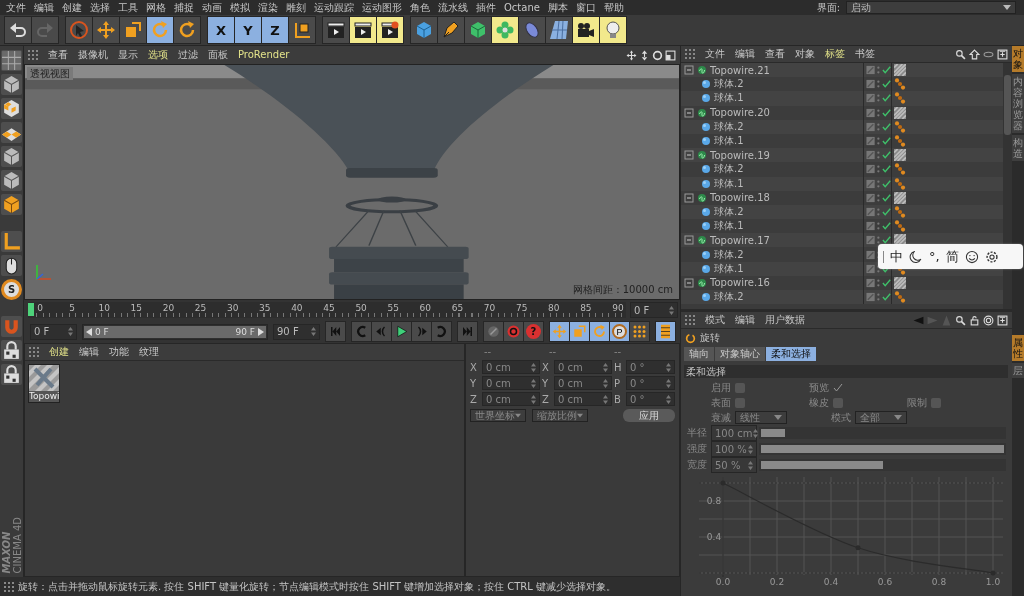  Describe the element at coordinates (740, 198) in the screenshot. I see `object-name: Topowire.18` at that location.